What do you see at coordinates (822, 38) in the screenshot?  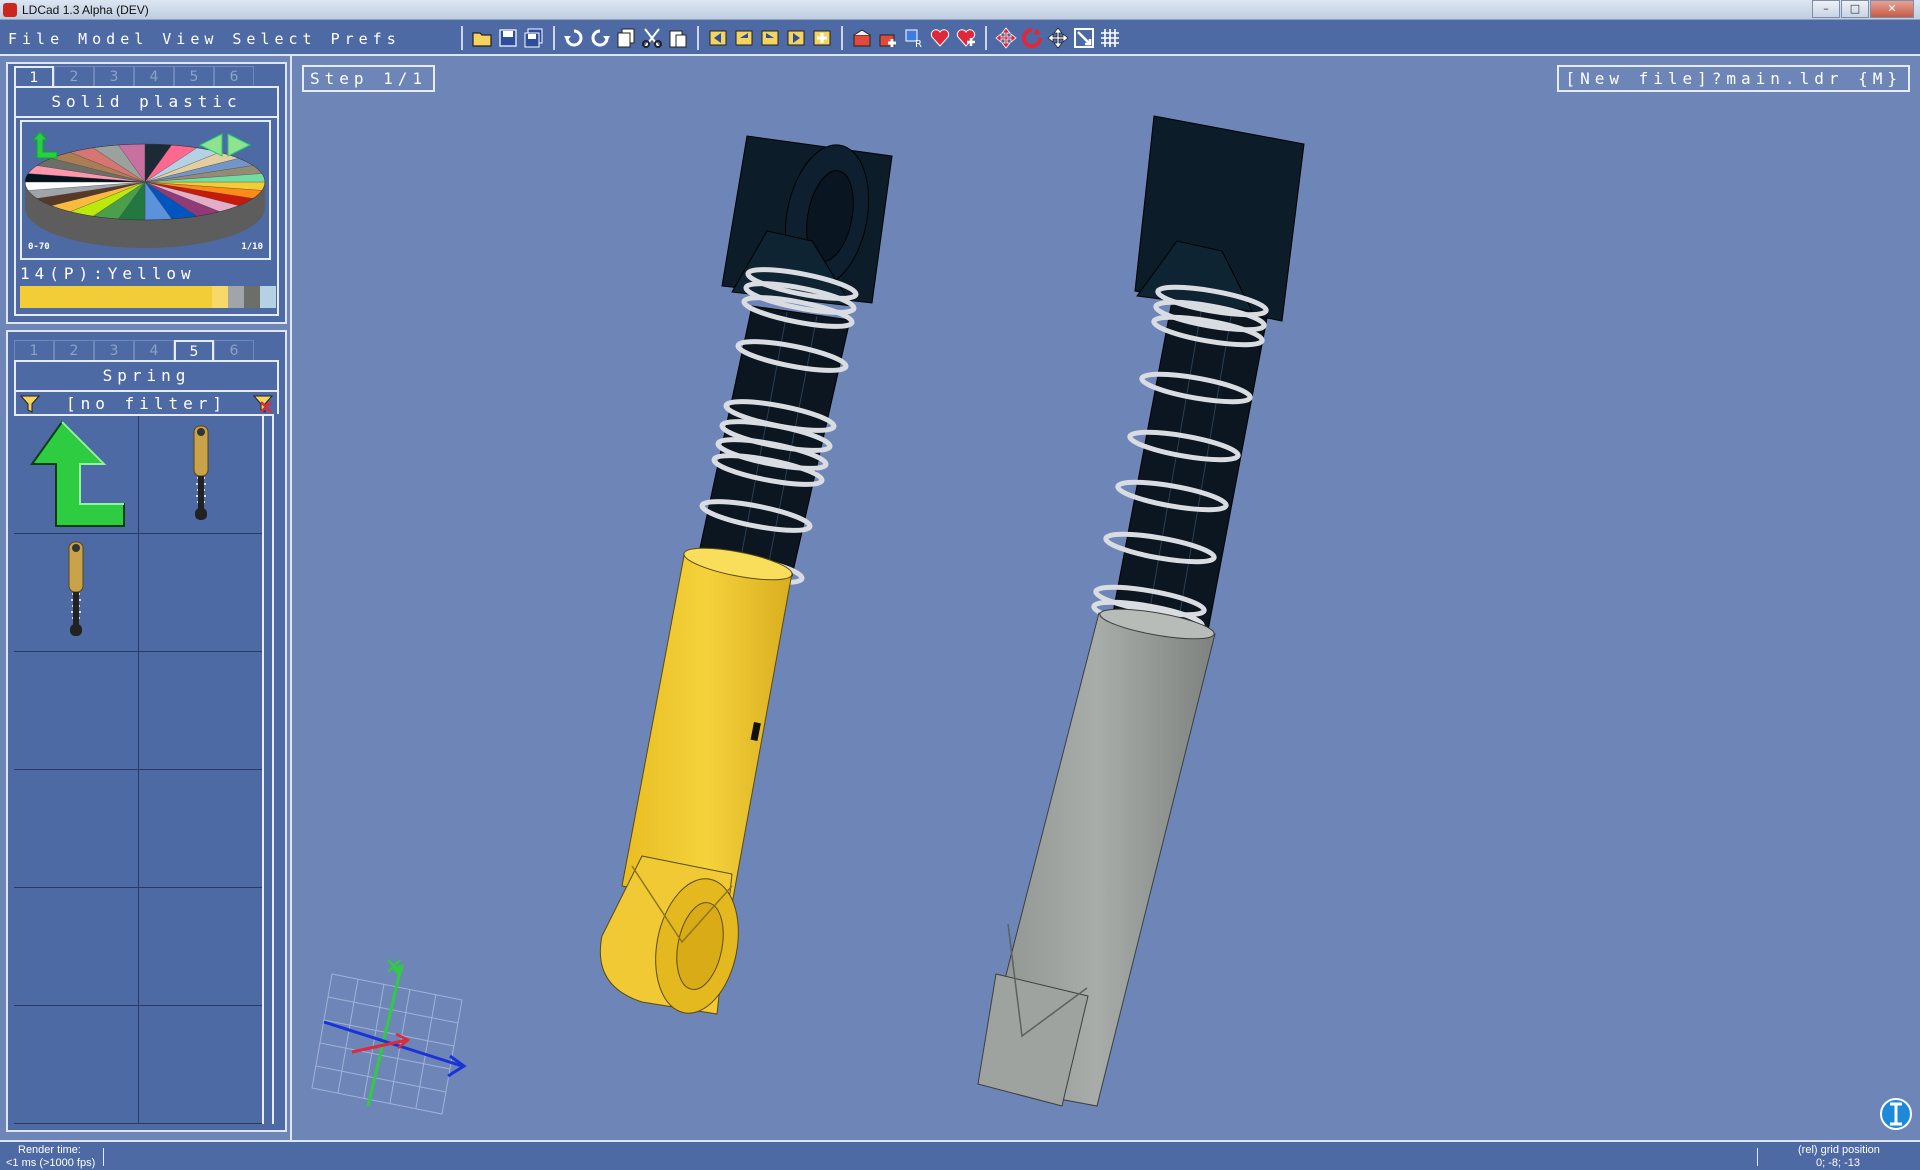 I see `add-step-icon` at bounding box center [822, 38].